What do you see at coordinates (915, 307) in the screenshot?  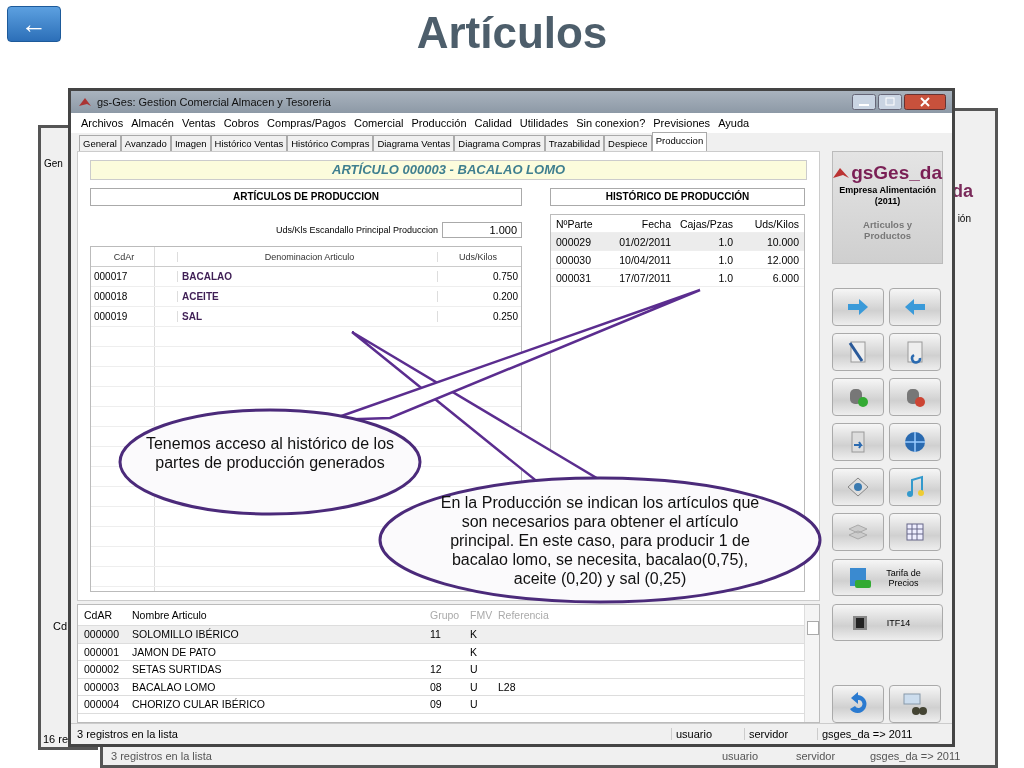 I see `arrow-left-button` at bounding box center [915, 307].